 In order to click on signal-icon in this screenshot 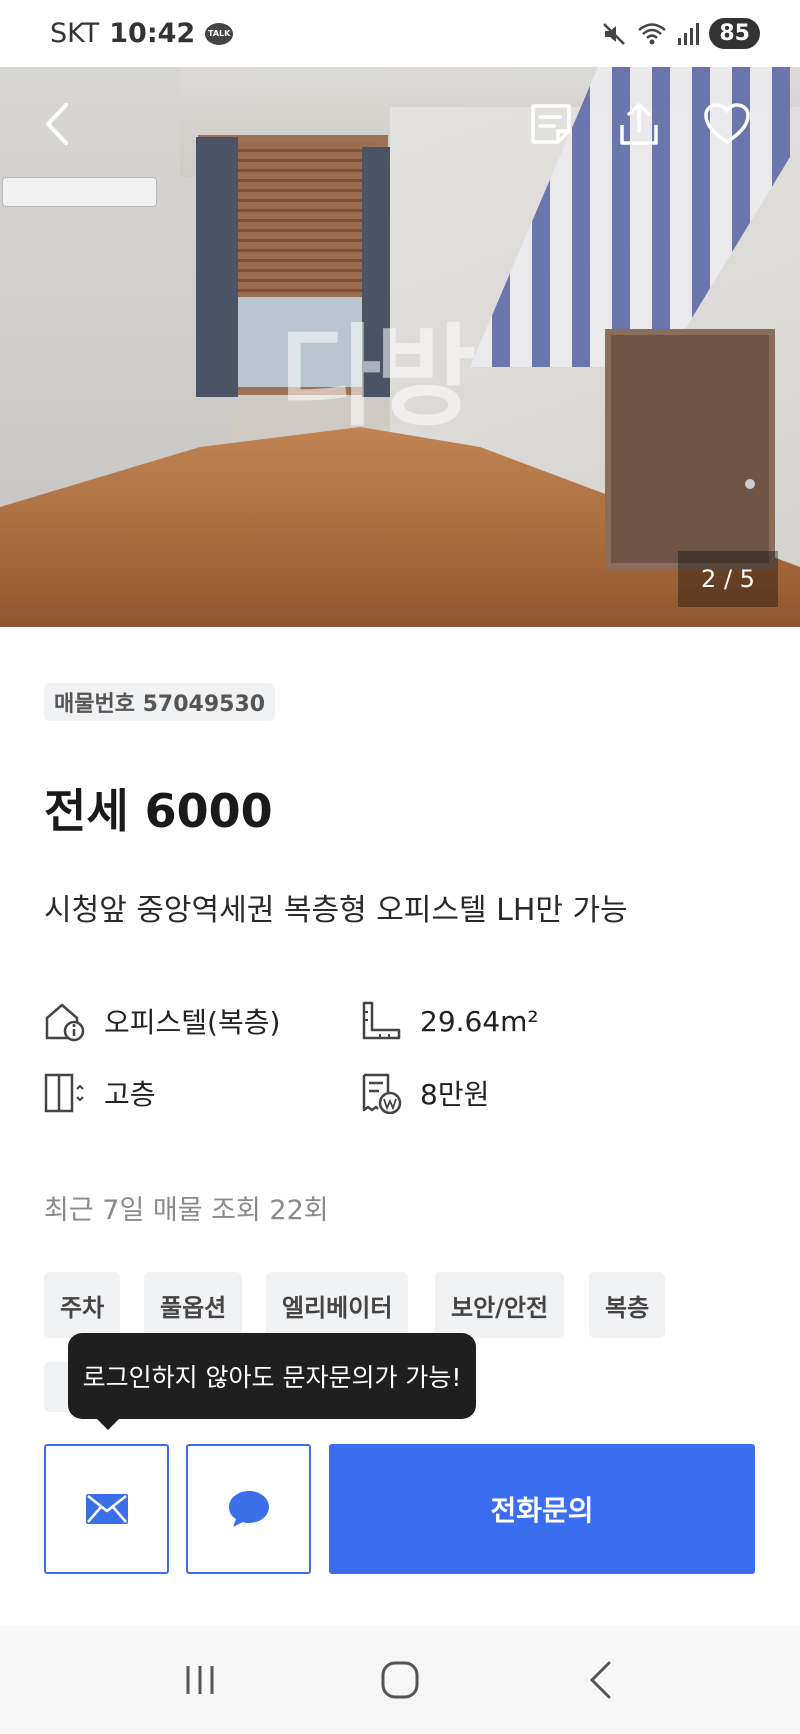, I will do `click(689, 33)`.